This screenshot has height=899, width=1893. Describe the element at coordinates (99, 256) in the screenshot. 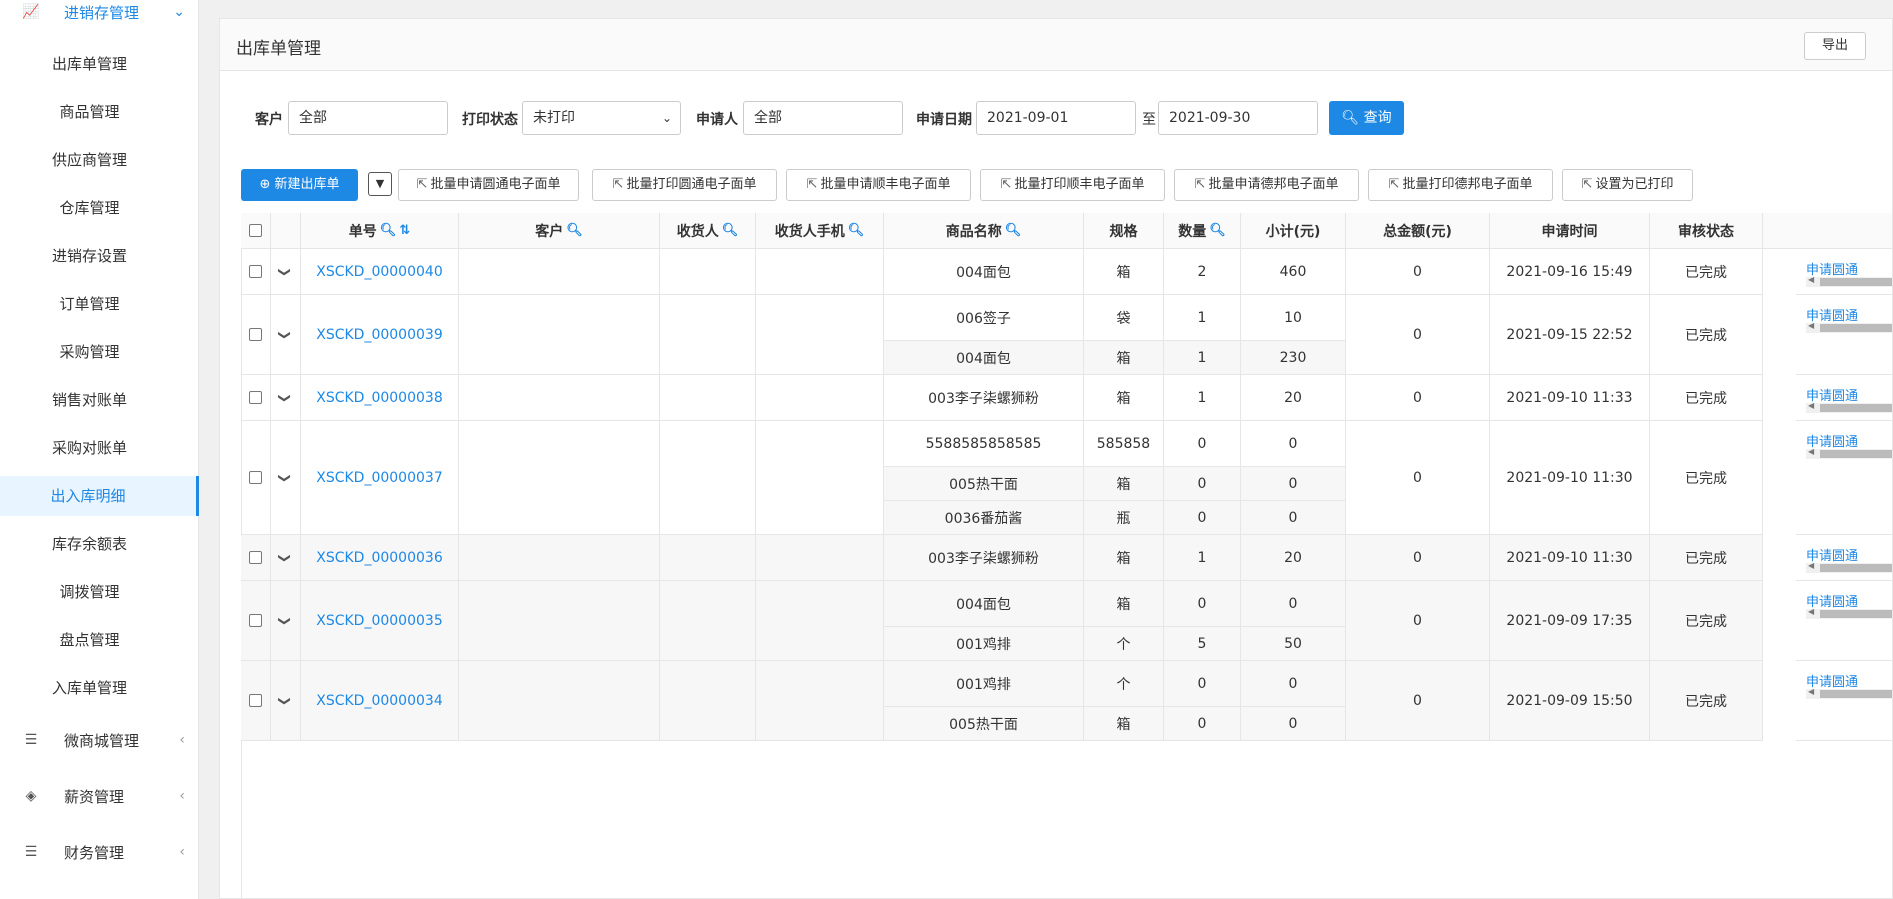

I see `sidebar-item: 进销存设置` at that location.